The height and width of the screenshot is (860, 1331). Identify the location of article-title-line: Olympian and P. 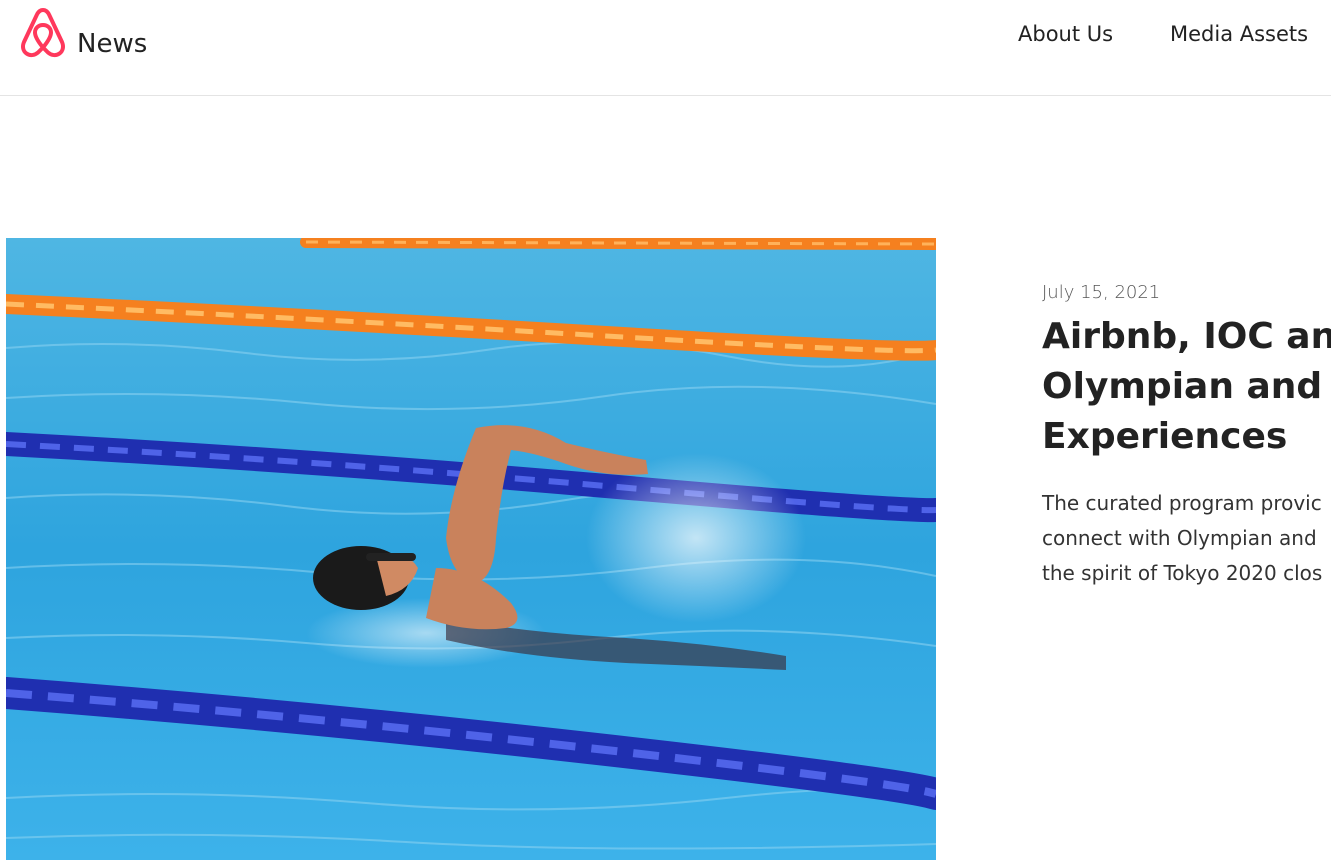
(1186, 387).